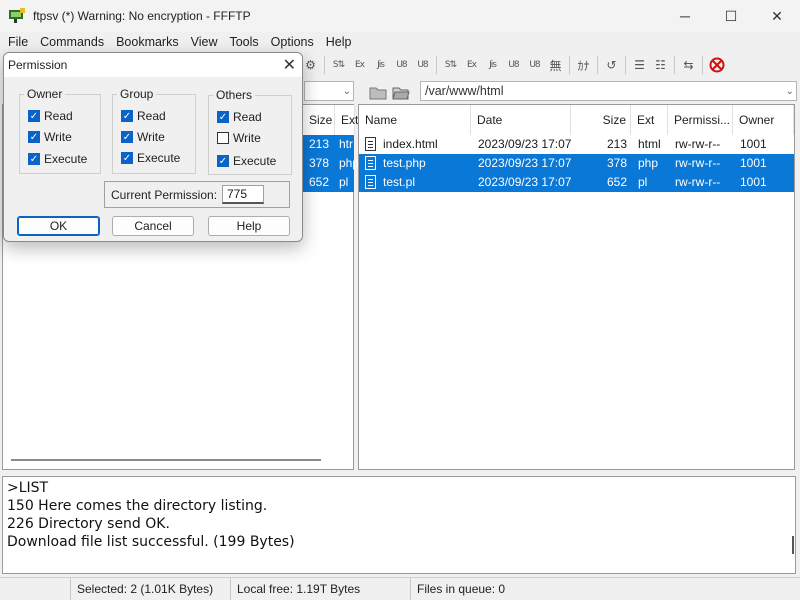 The width and height of the screenshot is (800, 600). What do you see at coordinates (243, 42) in the screenshot?
I see `menu-tools: Tools` at bounding box center [243, 42].